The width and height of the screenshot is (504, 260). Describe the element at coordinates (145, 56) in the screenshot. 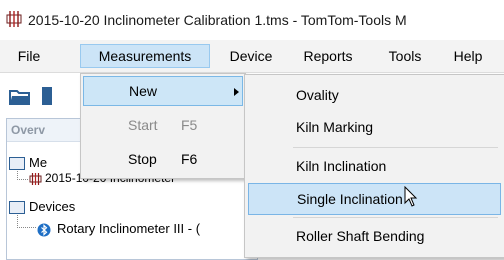

I see `menu-measurements: Measurements` at that location.